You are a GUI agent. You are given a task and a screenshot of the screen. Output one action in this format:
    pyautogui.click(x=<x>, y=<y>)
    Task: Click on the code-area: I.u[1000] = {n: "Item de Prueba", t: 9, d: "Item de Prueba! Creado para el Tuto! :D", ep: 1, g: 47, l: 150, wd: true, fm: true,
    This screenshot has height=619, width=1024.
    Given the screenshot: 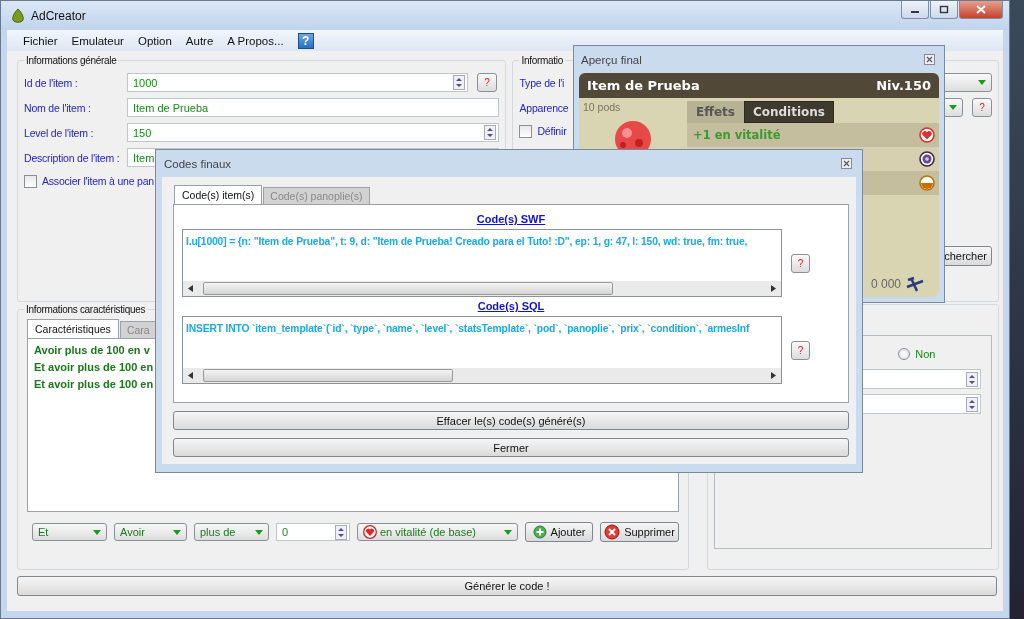 What is the action you would take?
    pyautogui.click(x=482, y=263)
    